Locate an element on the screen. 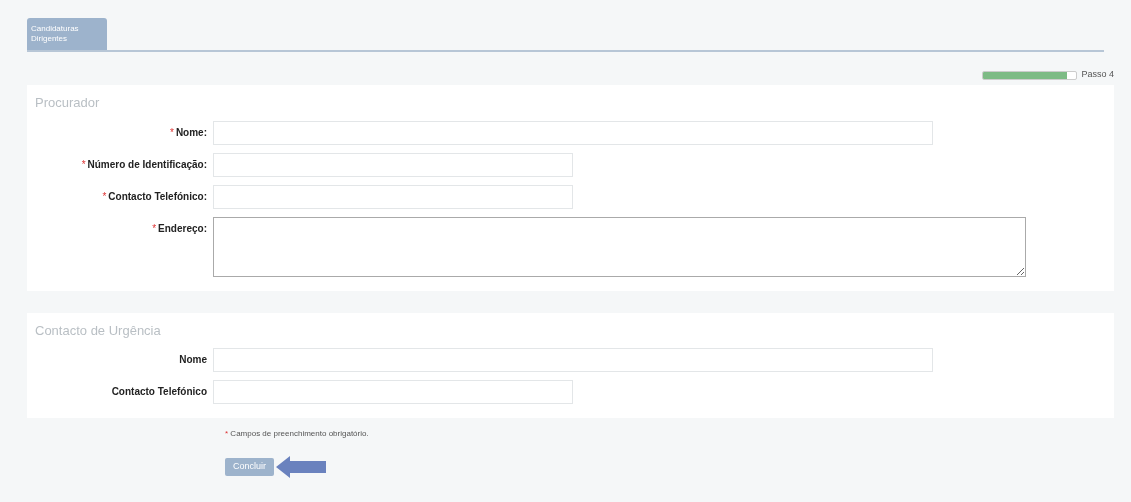 The image size is (1131, 502). conclude-button: Concluir is located at coordinates (249, 467).